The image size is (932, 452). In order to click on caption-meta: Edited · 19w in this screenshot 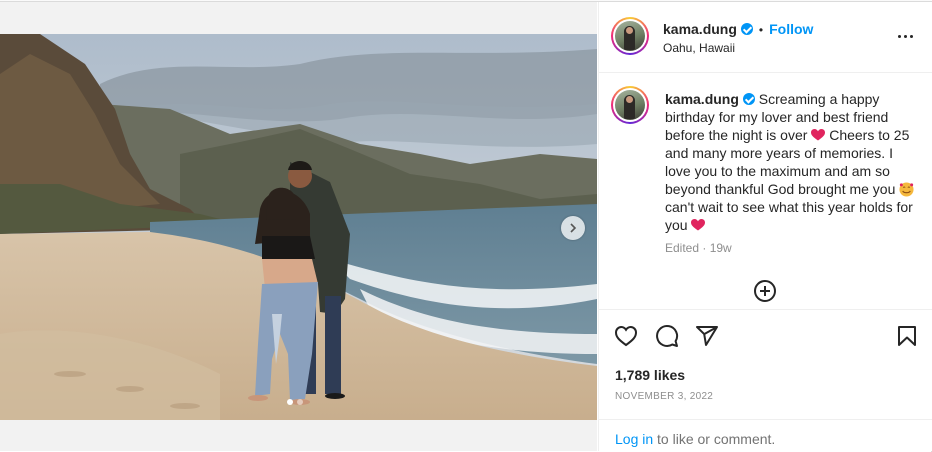, I will do `click(698, 248)`.